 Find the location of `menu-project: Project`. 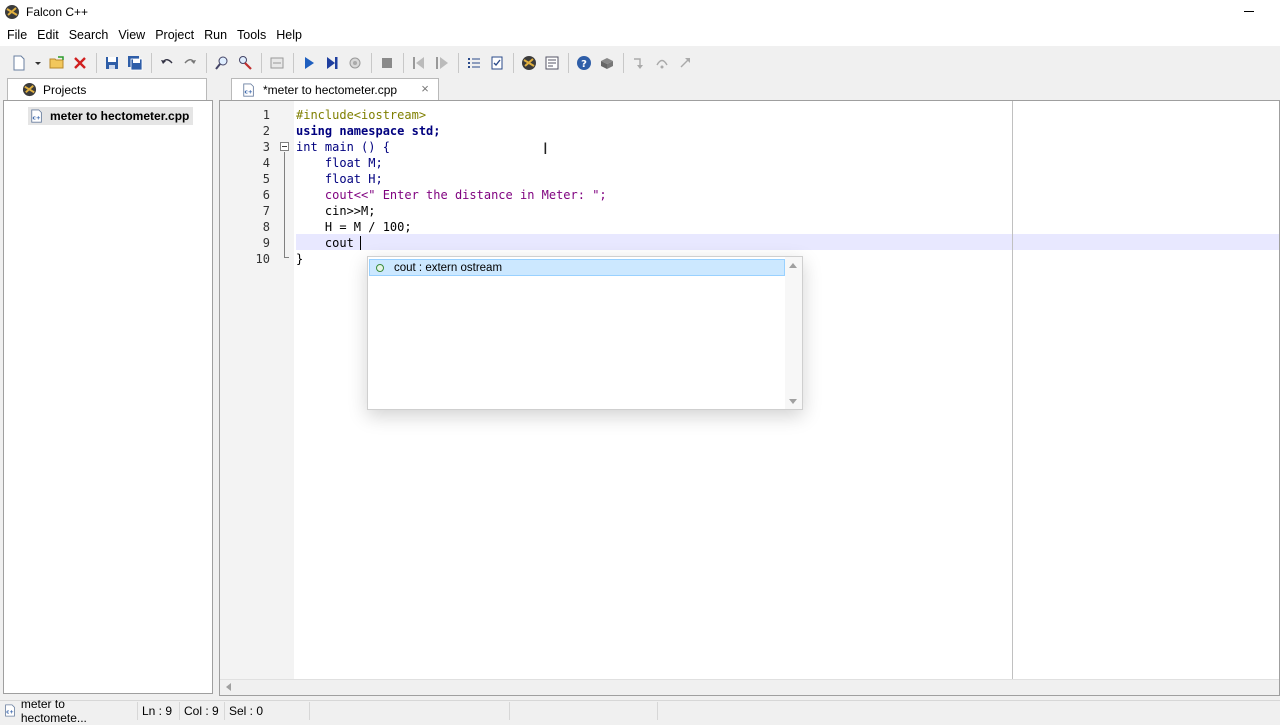

menu-project: Project is located at coordinates (174, 35).